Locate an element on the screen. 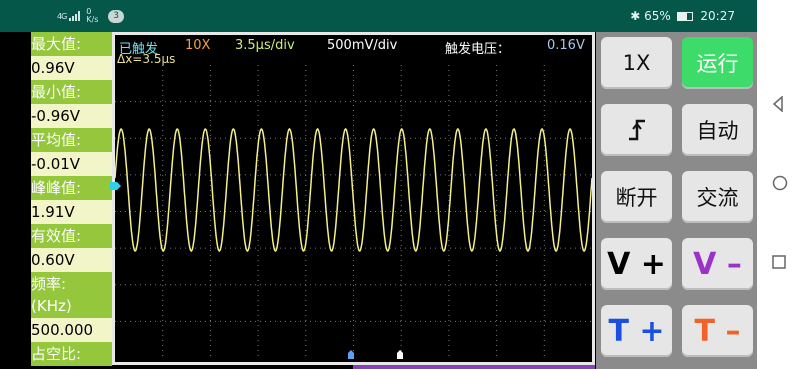 The height and width of the screenshot is (369, 799). coupling-button: 交流 is located at coordinates (717, 197).